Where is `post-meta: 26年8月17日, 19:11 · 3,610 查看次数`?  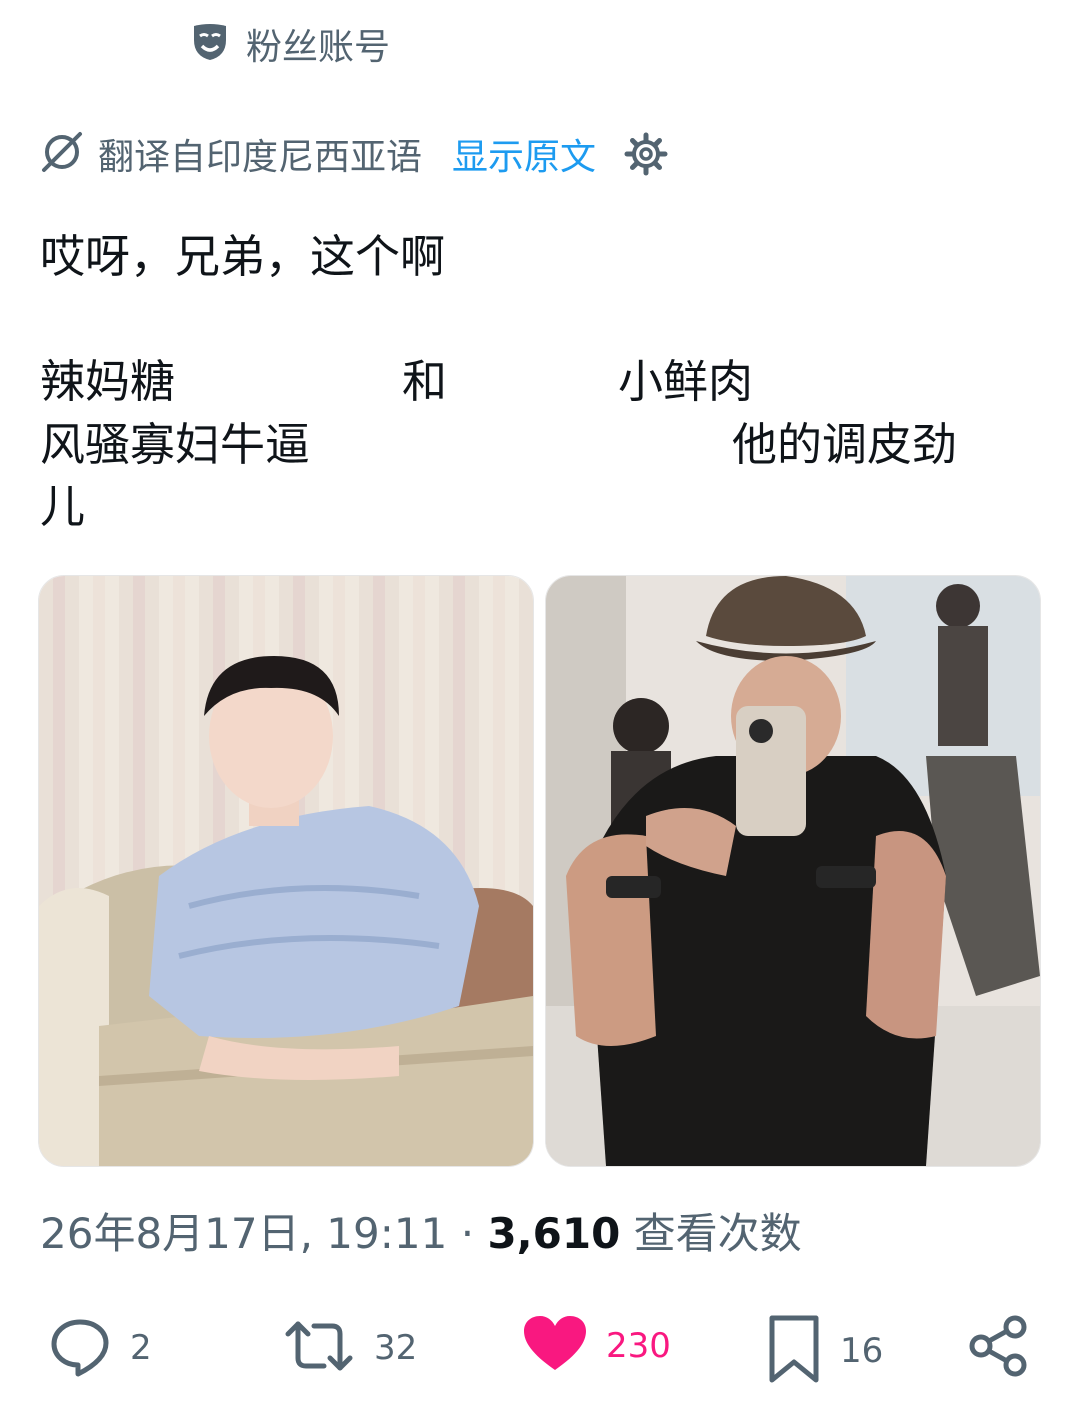 post-meta: 26年8月17日, 19:11 · 3,610 查看次数 is located at coordinates (421, 1230).